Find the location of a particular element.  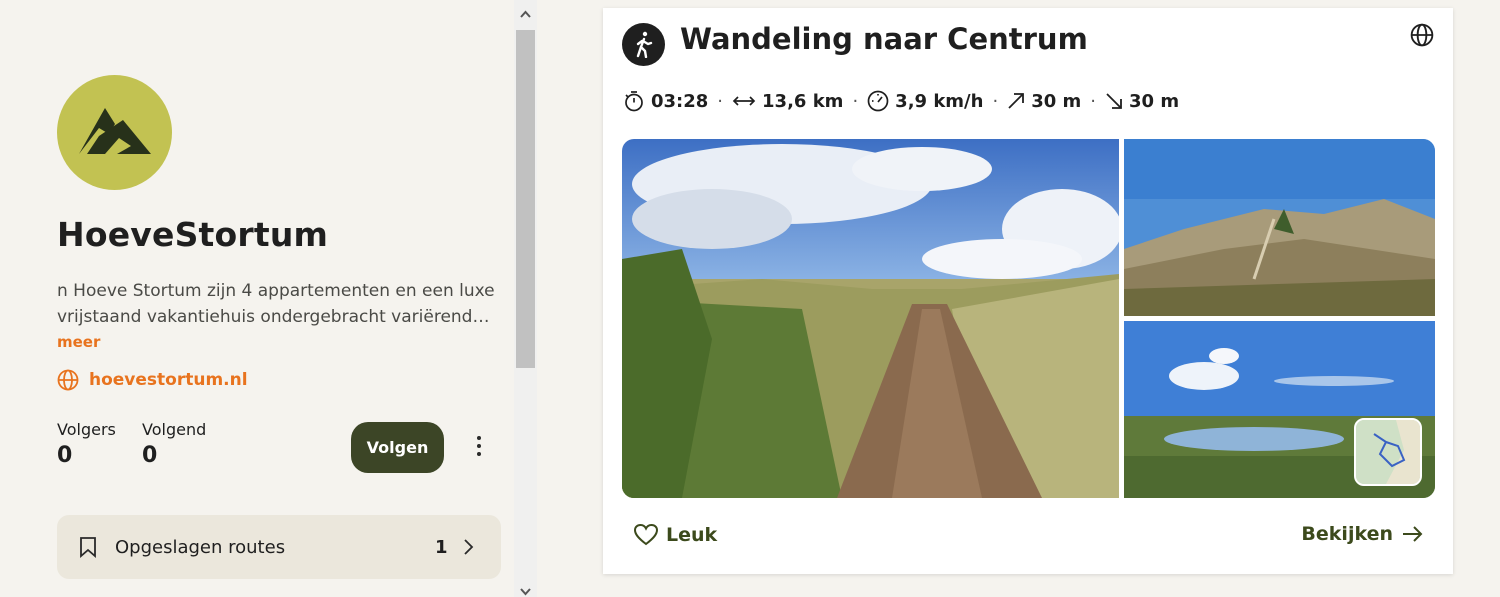

descent-value: 30 m is located at coordinates (1154, 101).